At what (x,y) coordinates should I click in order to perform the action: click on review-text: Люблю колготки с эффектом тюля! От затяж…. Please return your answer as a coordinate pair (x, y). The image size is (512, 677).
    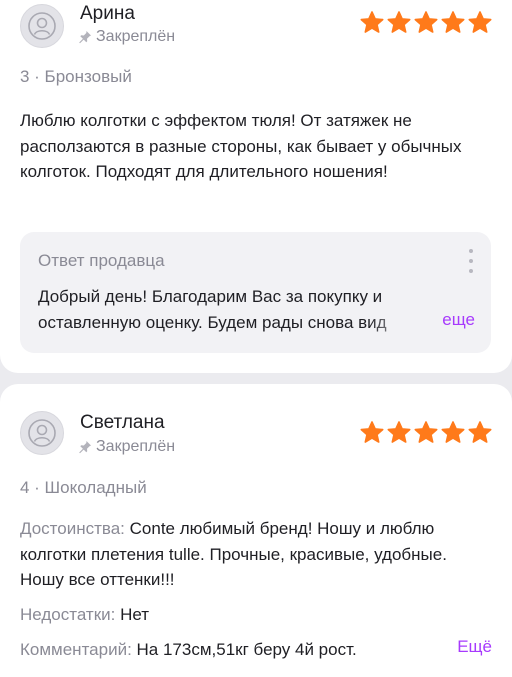
    Looking at the image, I should click on (241, 146).